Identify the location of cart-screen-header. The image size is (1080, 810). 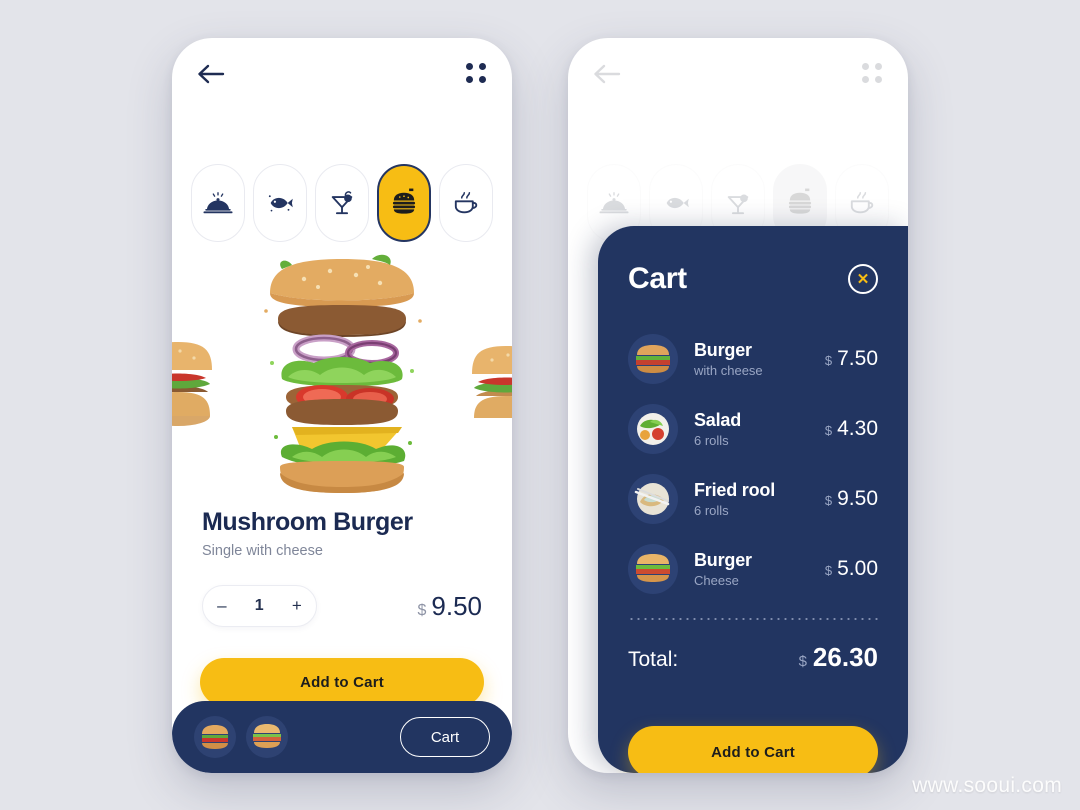
(738, 74).